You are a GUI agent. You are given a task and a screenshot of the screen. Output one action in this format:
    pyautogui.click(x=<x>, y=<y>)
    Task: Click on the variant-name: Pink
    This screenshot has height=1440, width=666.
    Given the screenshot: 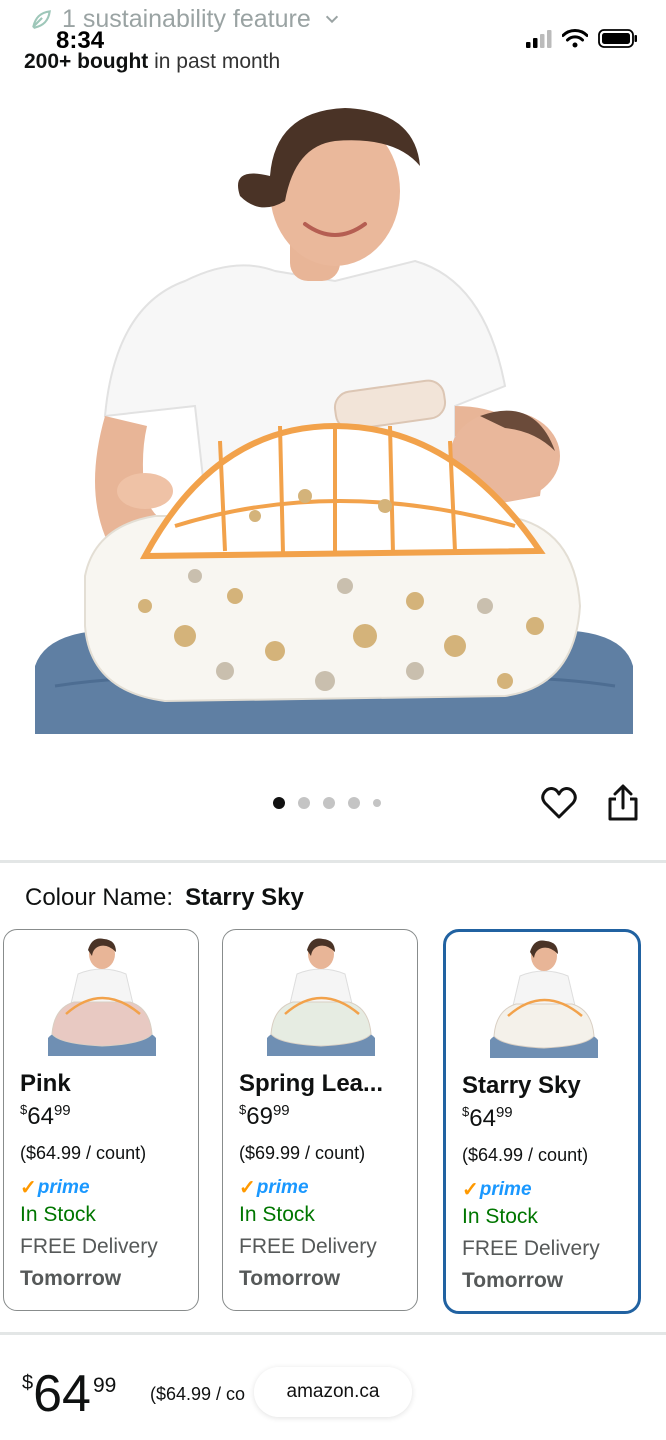 What is the action you would take?
    pyautogui.click(x=45, y=1083)
    